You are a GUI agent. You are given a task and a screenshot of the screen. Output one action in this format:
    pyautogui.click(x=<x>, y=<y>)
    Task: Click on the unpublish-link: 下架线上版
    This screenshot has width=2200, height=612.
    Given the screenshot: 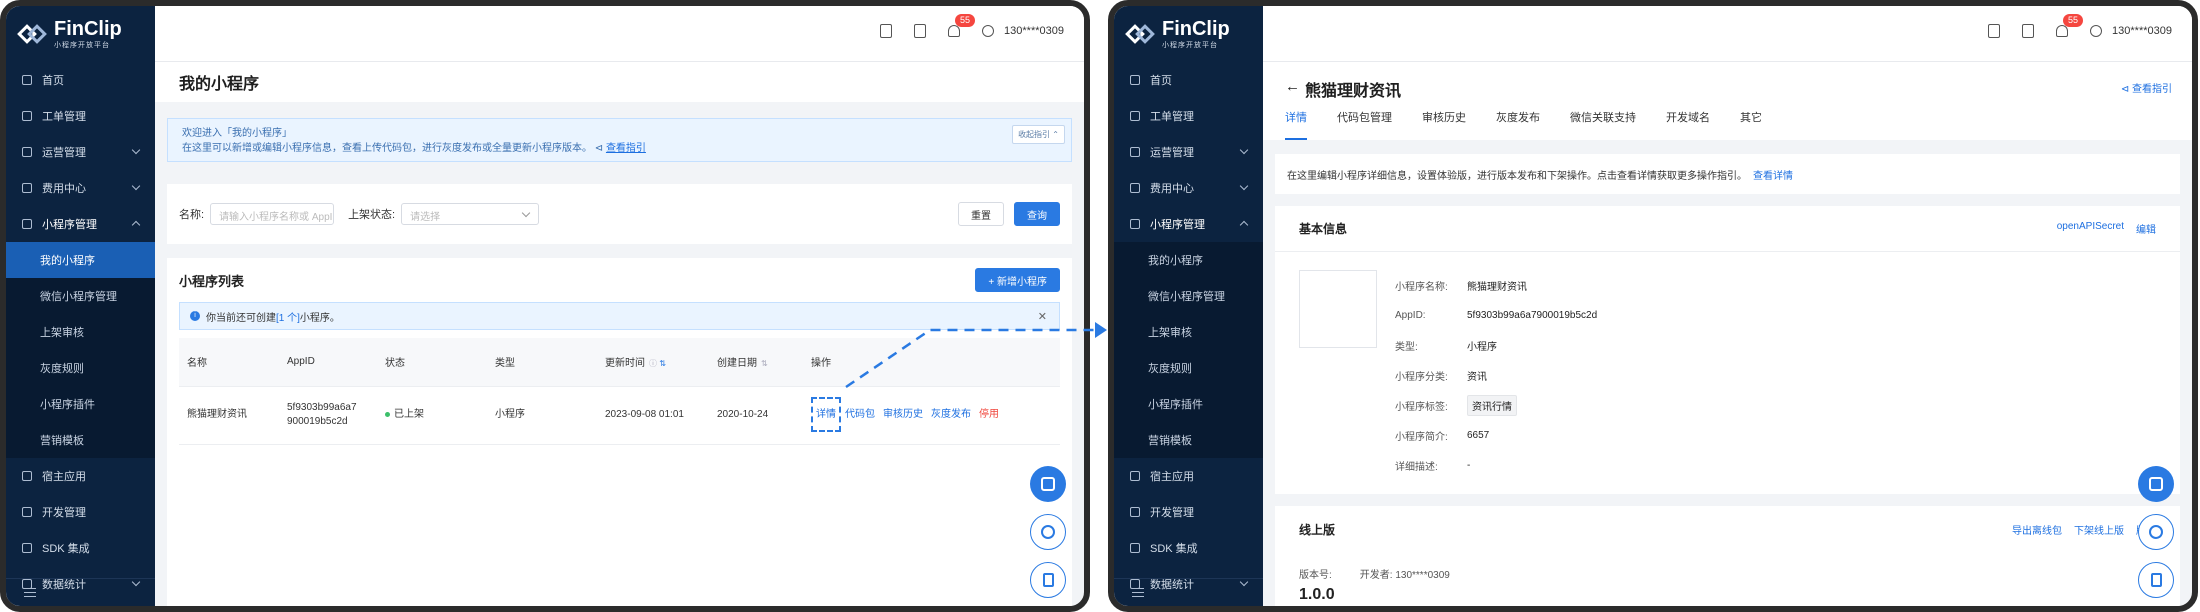 What is the action you would take?
    pyautogui.click(x=2099, y=529)
    